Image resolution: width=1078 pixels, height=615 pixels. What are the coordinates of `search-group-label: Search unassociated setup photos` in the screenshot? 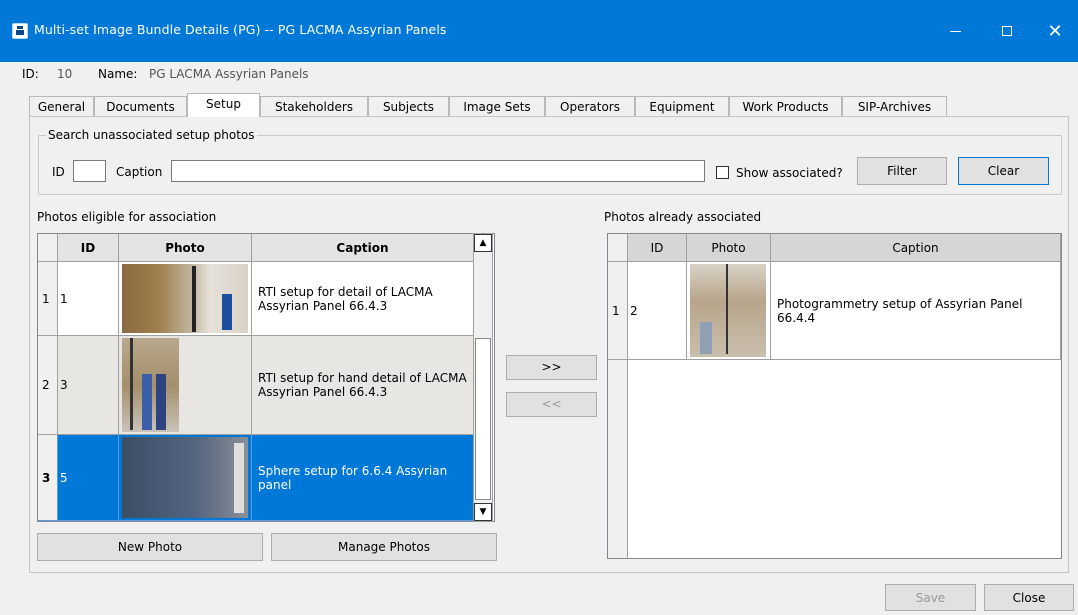 It's located at (151, 135).